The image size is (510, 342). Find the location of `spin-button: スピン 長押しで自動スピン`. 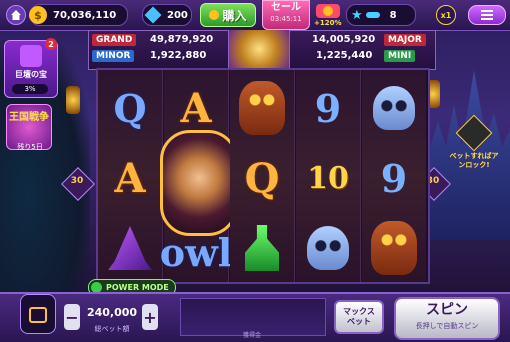

spin-button: スピン 長押しで自動スピン is located at coordinates (447, 318).